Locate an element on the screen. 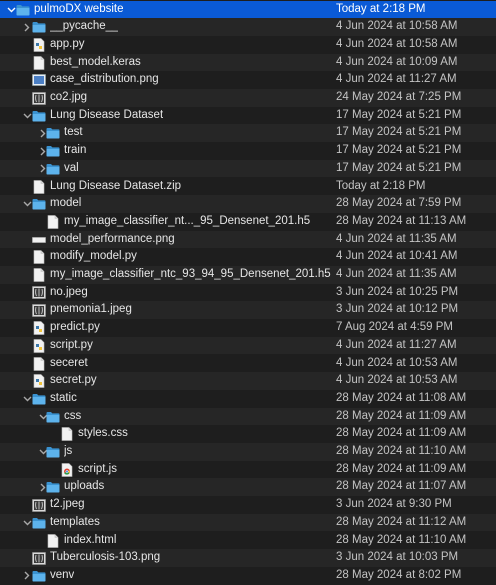  list-item: val 17 May 2024 at 5:21 PM is located at coordinates (248, 168).